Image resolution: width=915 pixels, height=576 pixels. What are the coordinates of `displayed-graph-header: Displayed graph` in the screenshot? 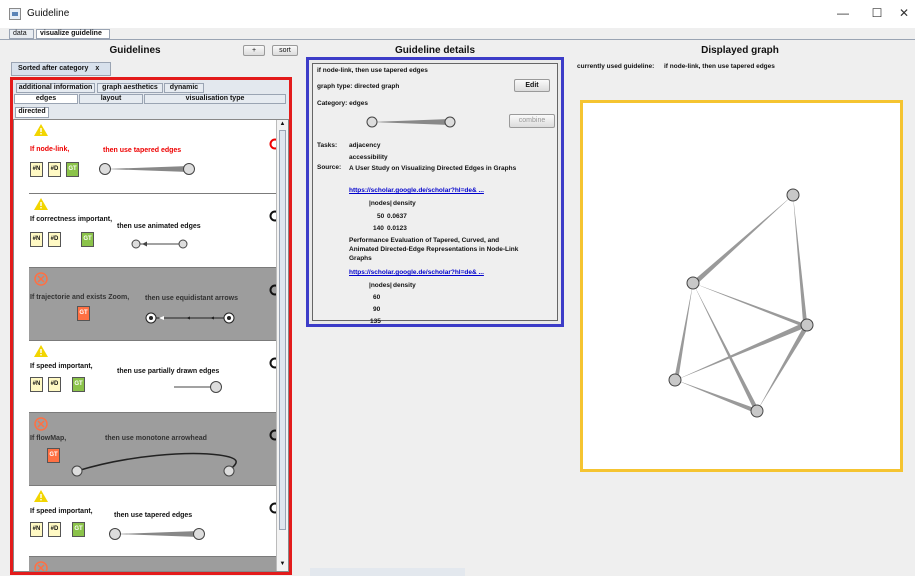 It's located at (740, 50).